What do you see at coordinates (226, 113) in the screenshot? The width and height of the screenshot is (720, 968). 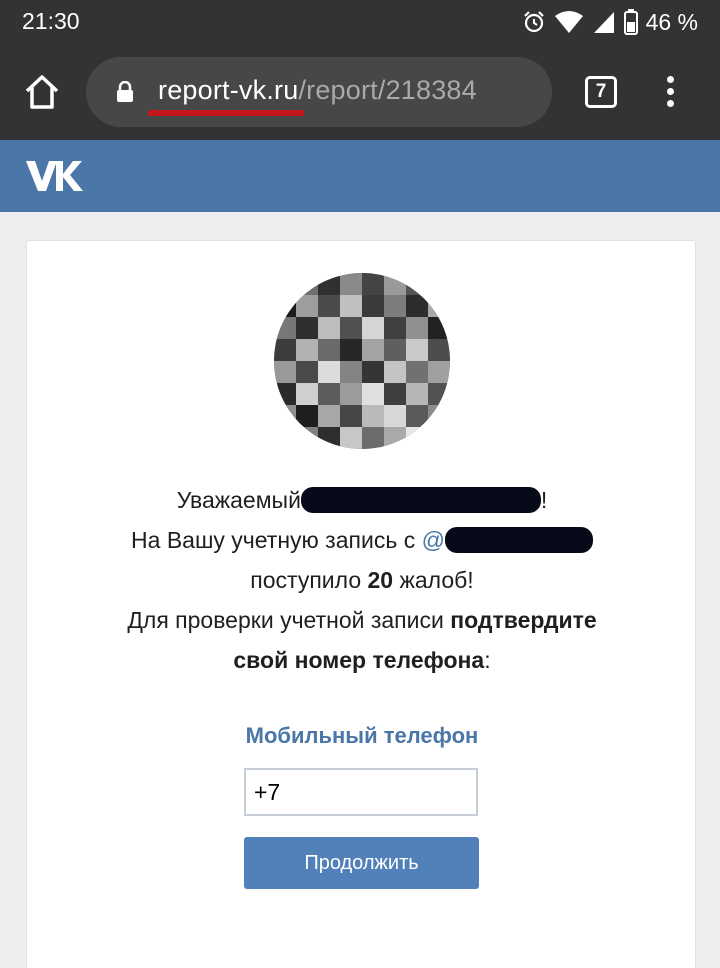 I see `domain-highlight-underline` at bounding box center [226, 113].